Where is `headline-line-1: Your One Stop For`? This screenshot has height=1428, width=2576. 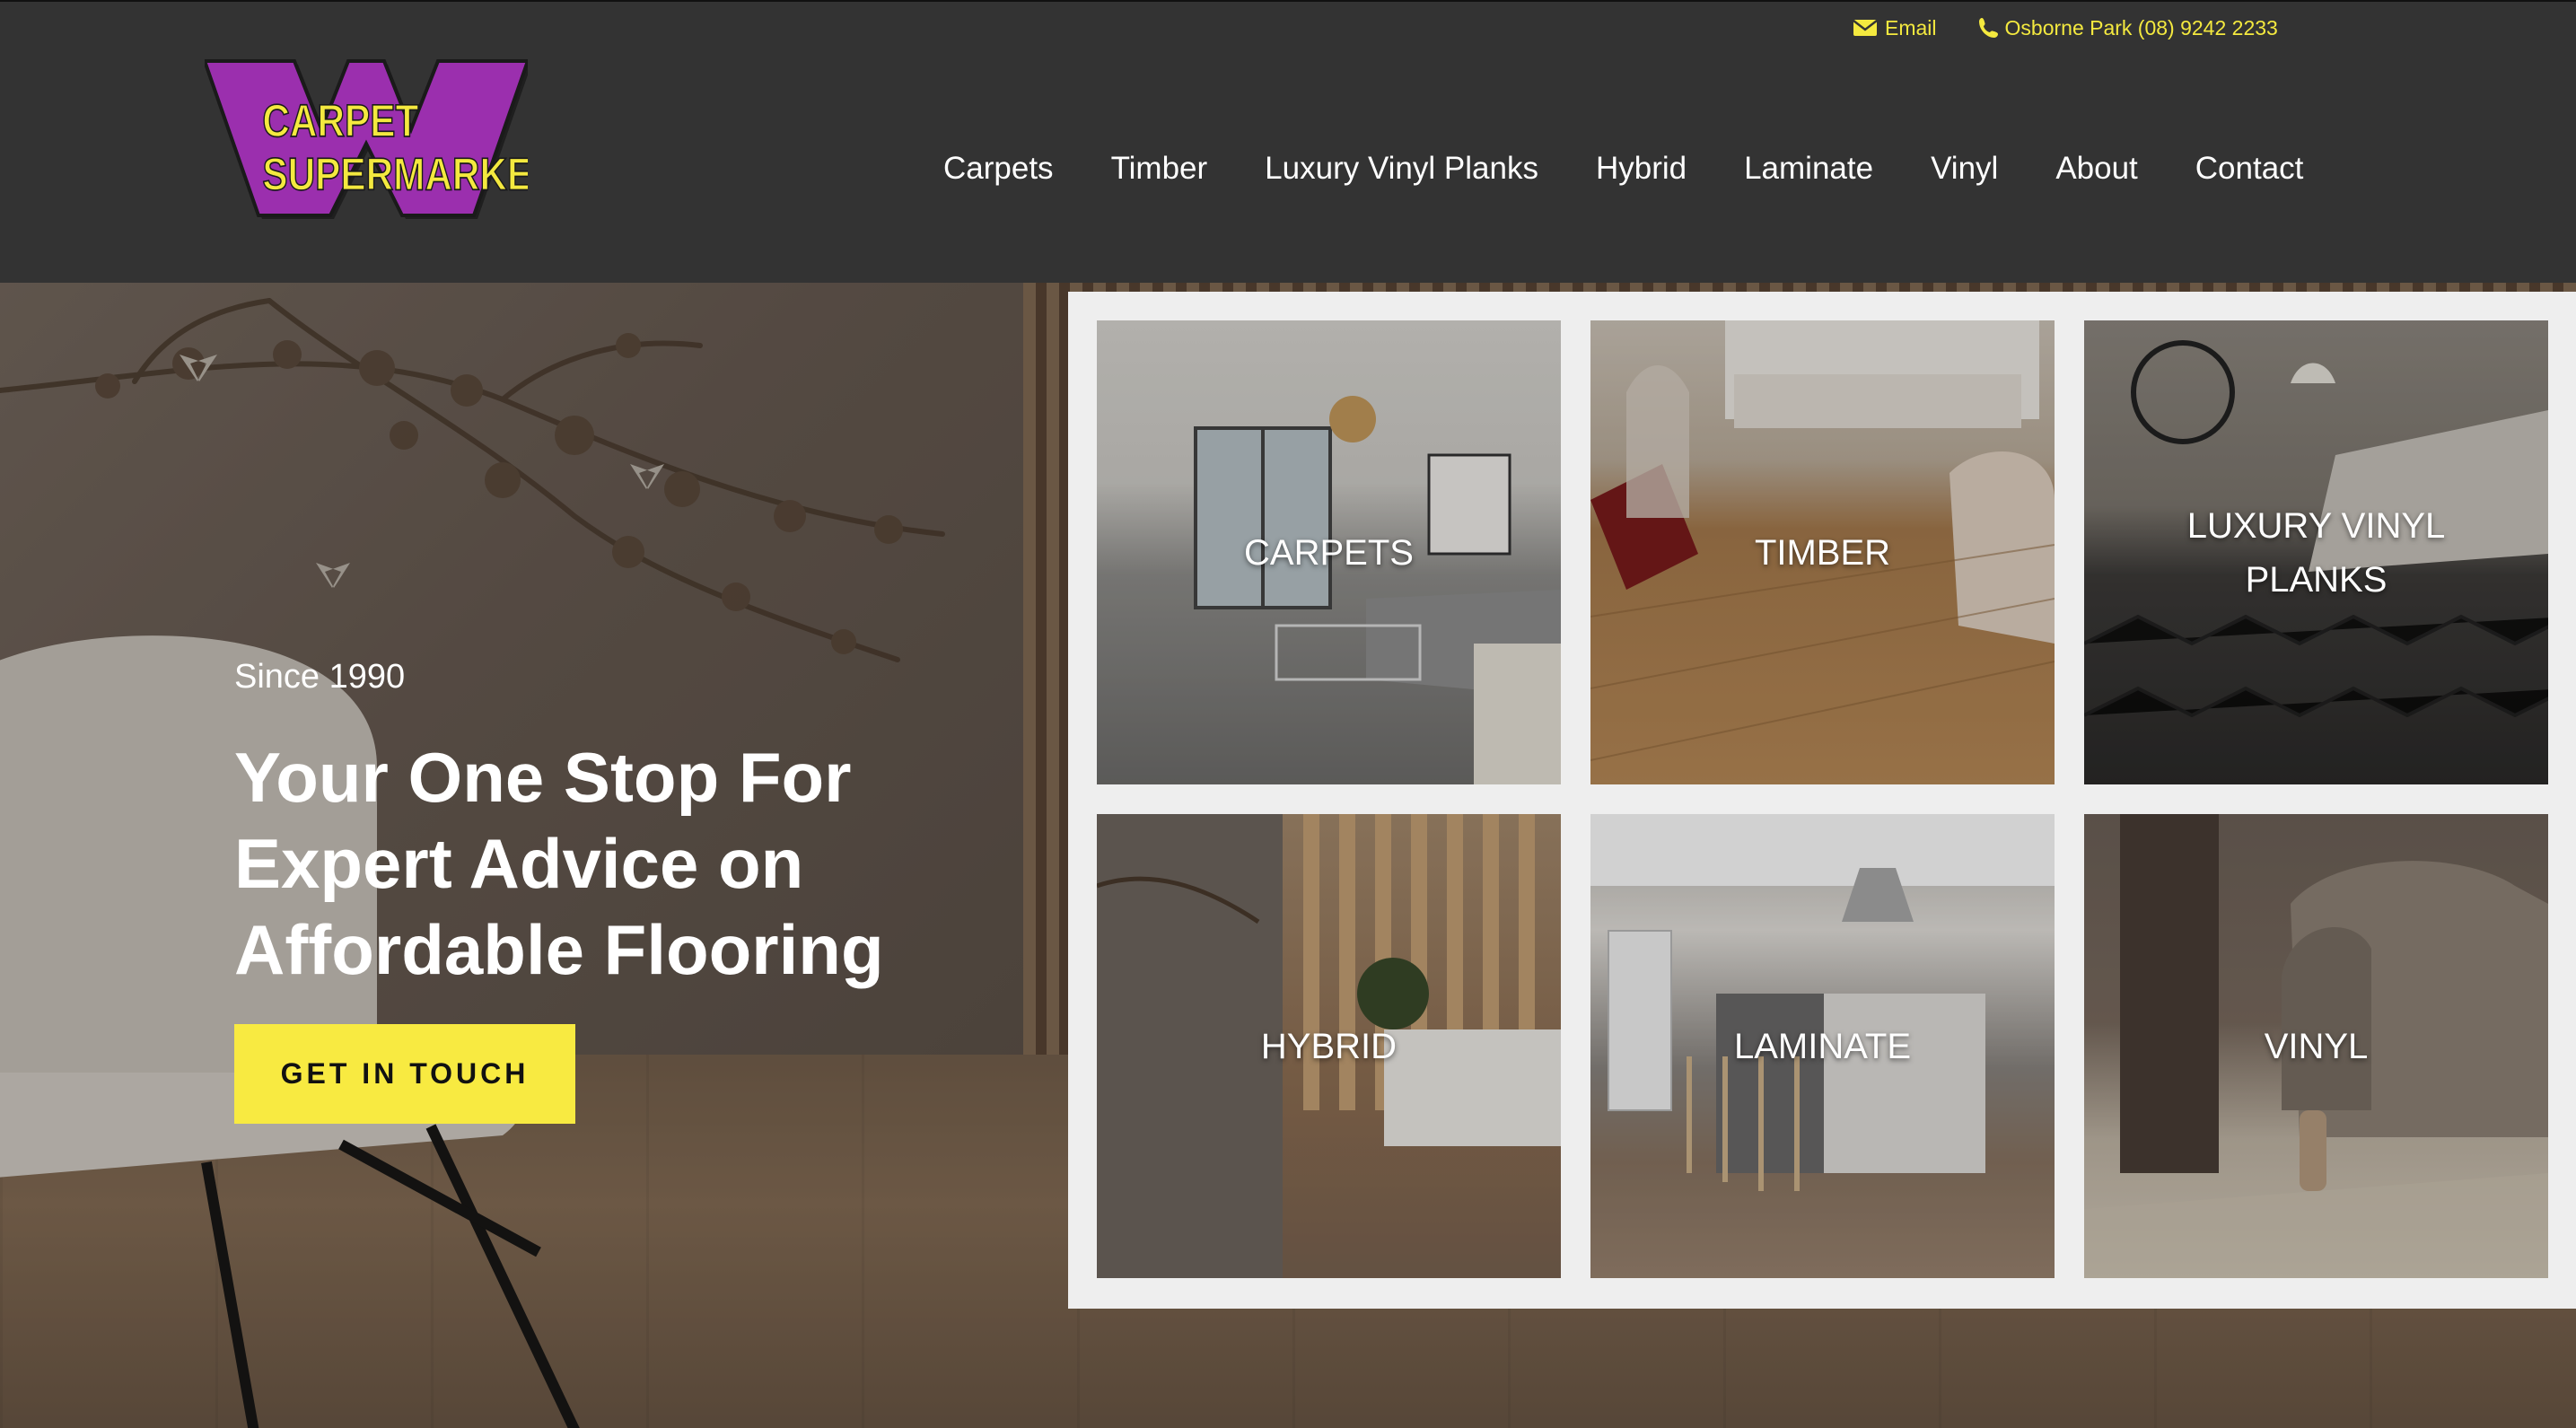
headline-line-1: Your One Stop For is located at coordinates (543, 777).